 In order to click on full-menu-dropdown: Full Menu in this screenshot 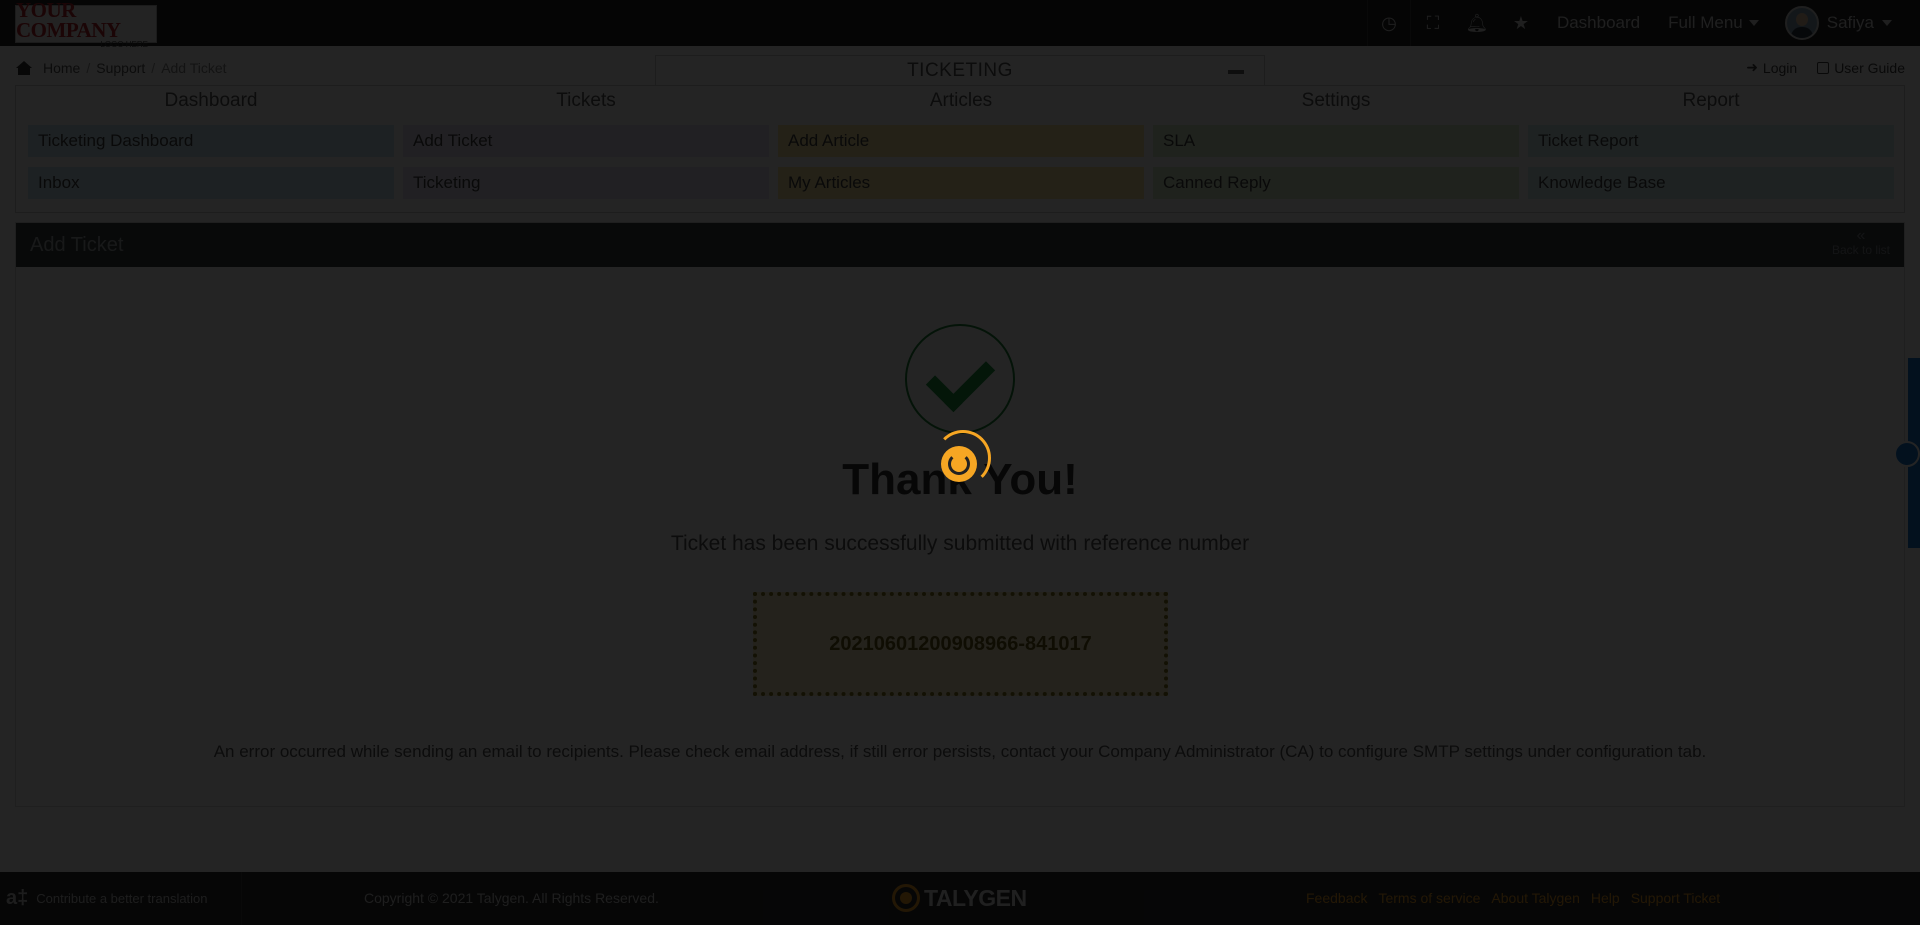, I will do `click(1713, 23)`.